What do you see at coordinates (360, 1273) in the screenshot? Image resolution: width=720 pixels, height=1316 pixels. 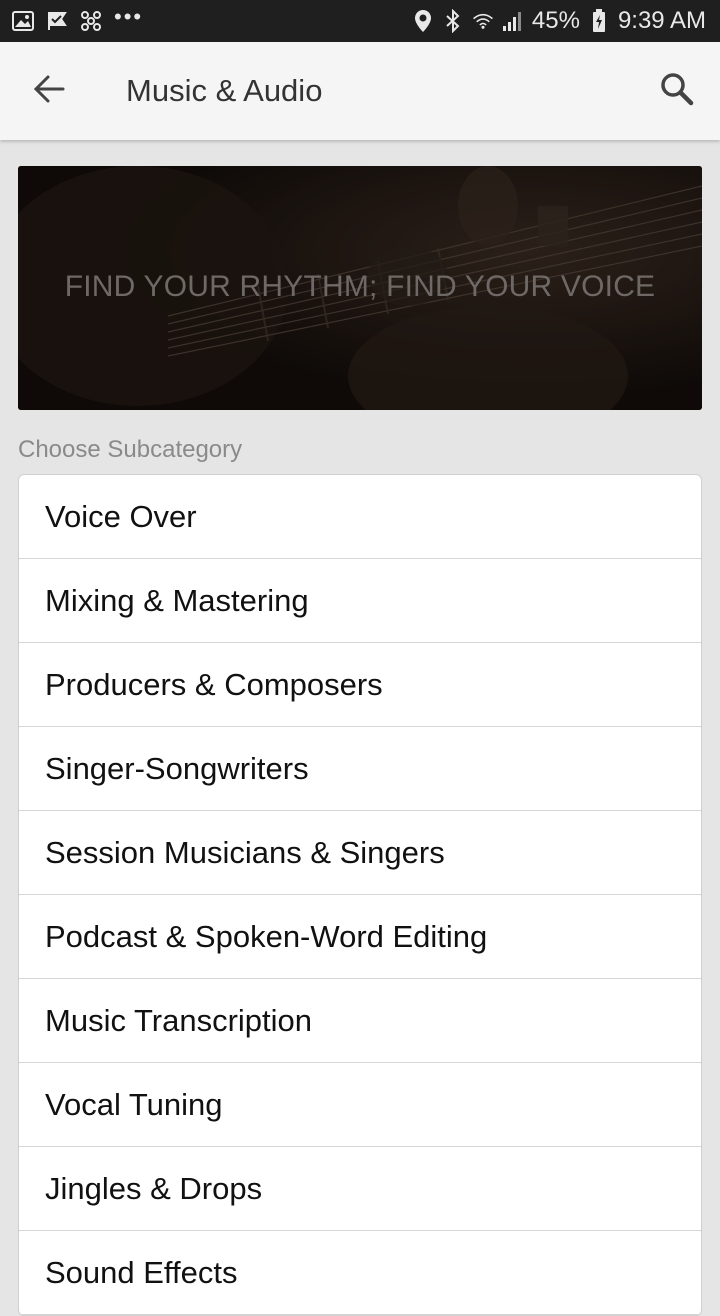 I see `list-item: Sound Effects` at bounding box center [360, 1273].